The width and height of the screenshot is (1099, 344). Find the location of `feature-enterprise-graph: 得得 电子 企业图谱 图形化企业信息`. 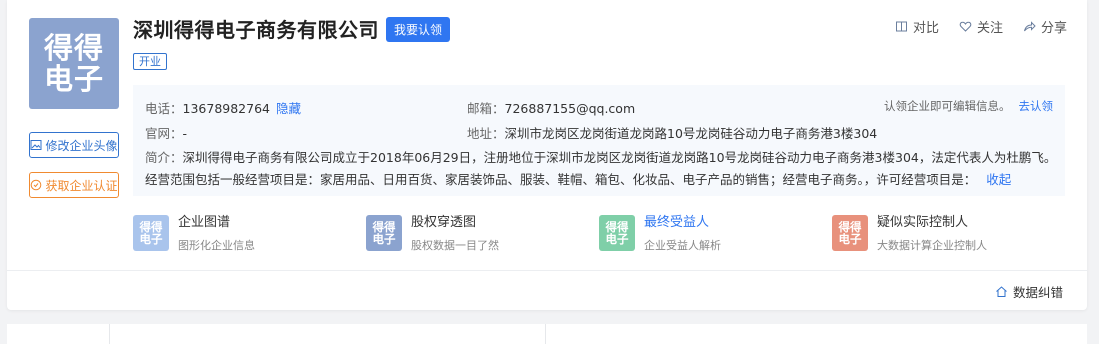

feature-enterprise-graph: 得得 电子 企业图谱 图形化企业信息 is located at coordinates (194, 234).